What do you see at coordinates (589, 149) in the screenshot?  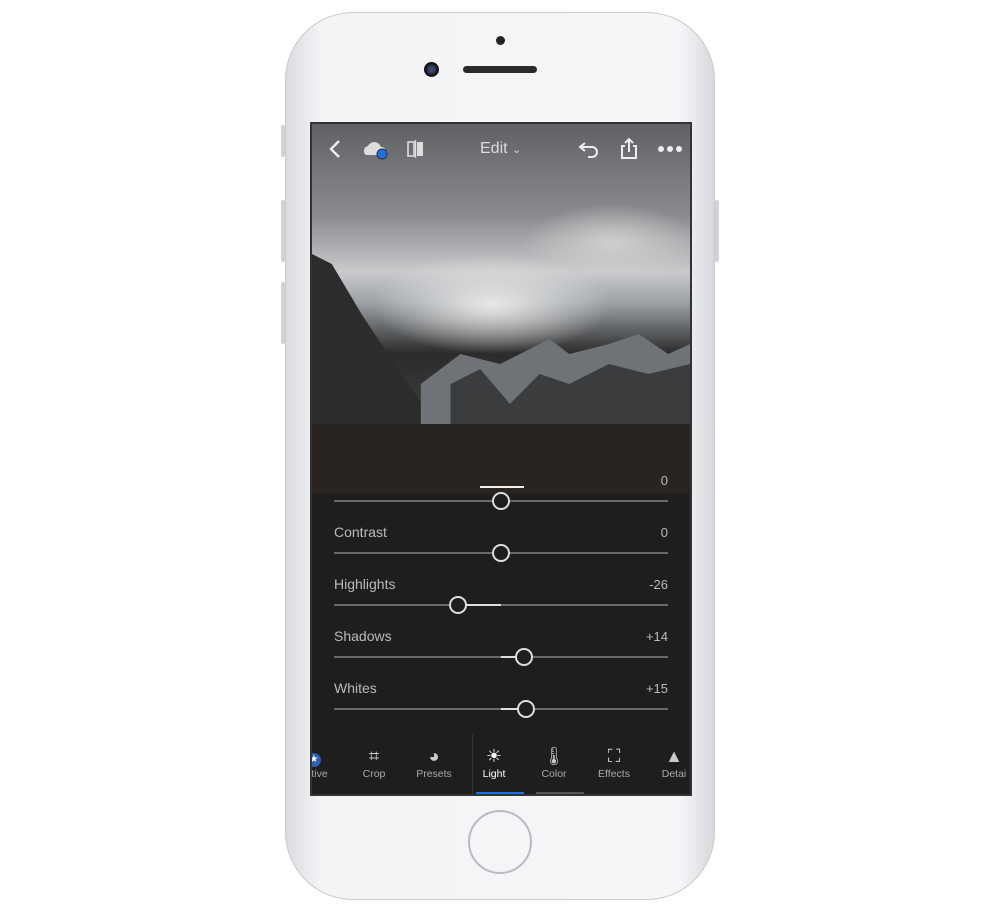 I see `undo-icon` at bounding box center [589, 149].